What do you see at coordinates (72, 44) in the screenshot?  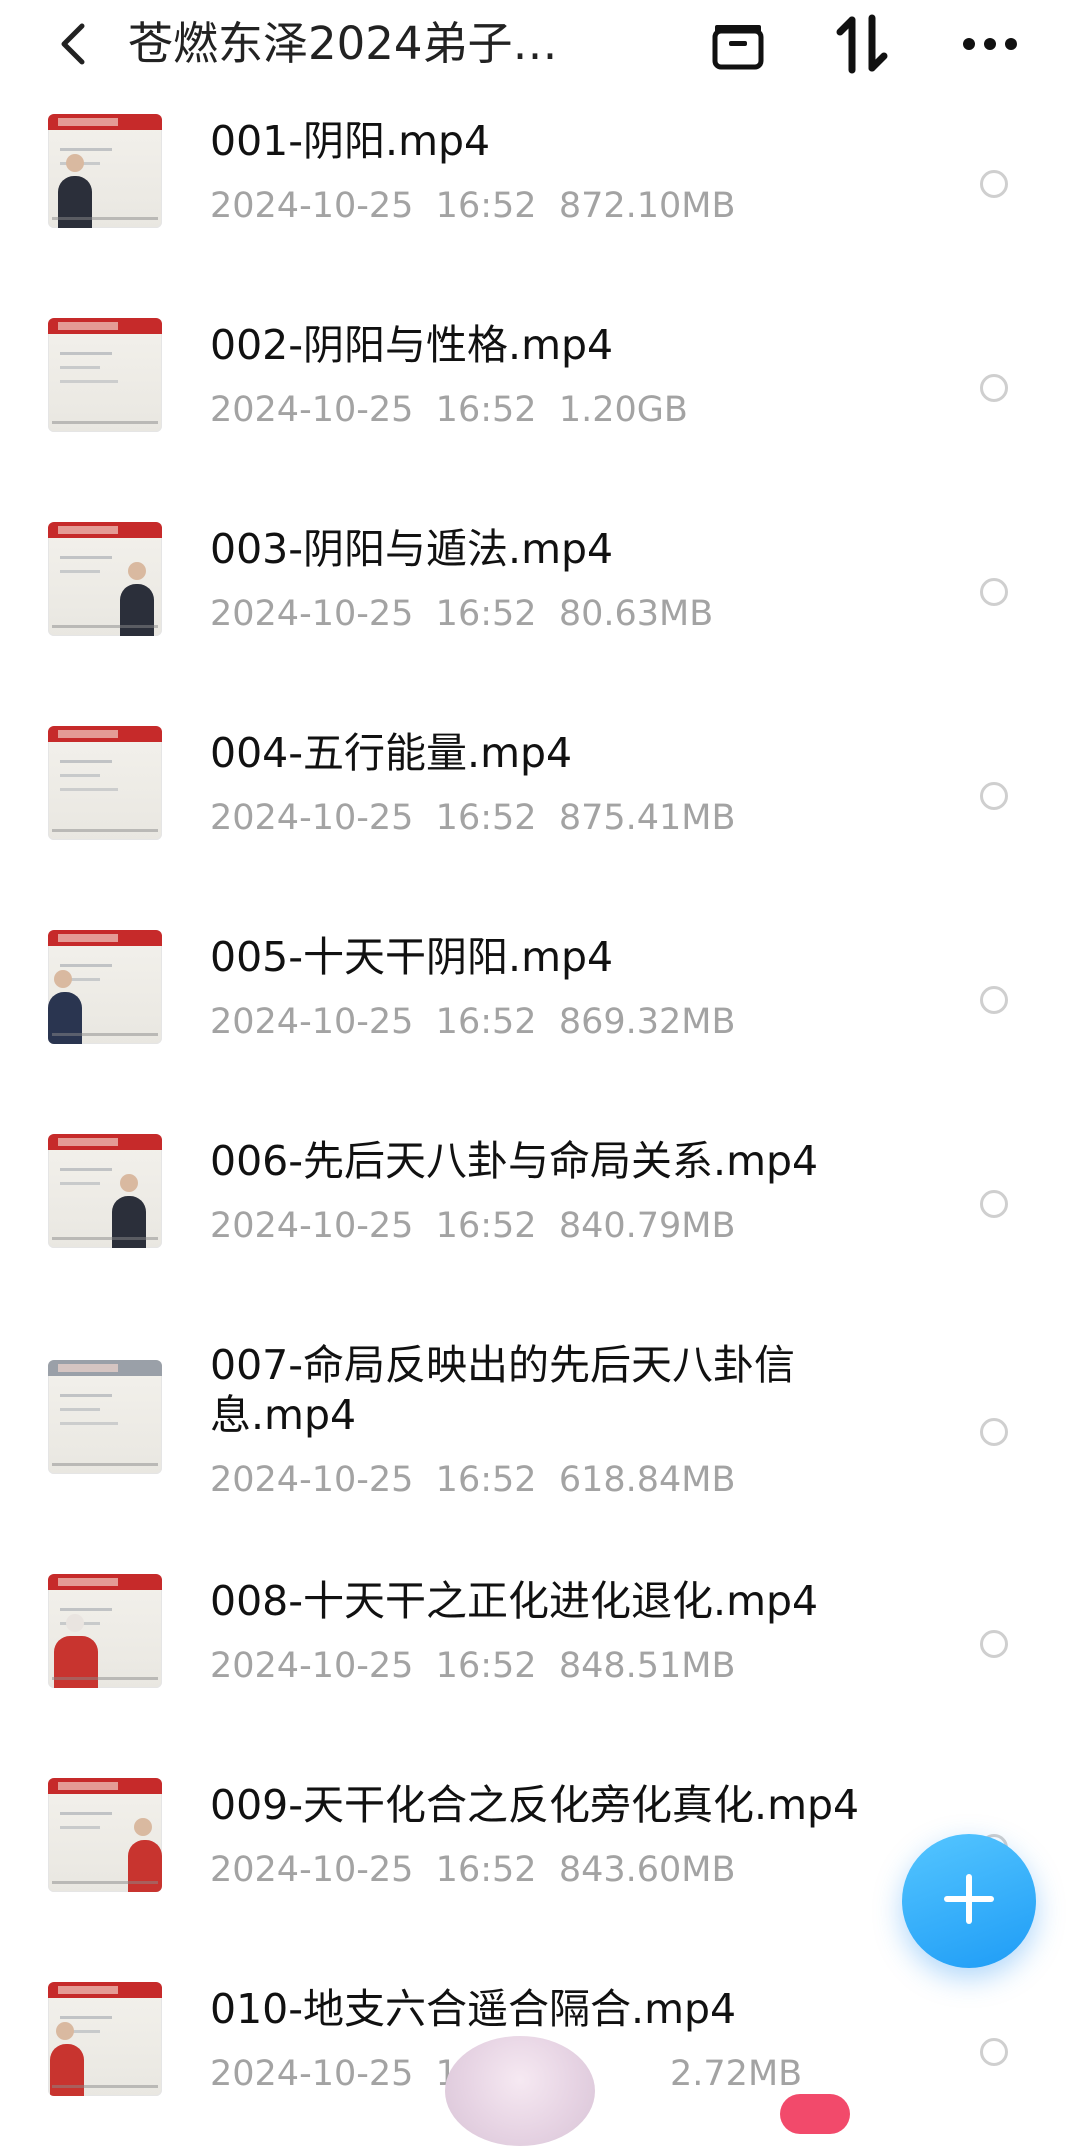 I see `back-icon` at bounding box center [72, 44].